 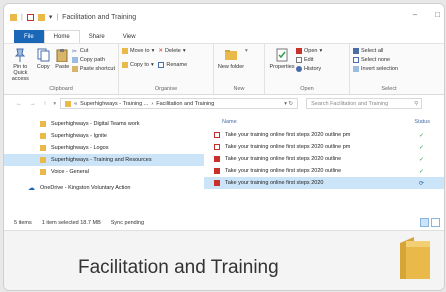 I want to click on nav-item-label: Superhighways - Digital Teams work, so click(x=95, y=124).